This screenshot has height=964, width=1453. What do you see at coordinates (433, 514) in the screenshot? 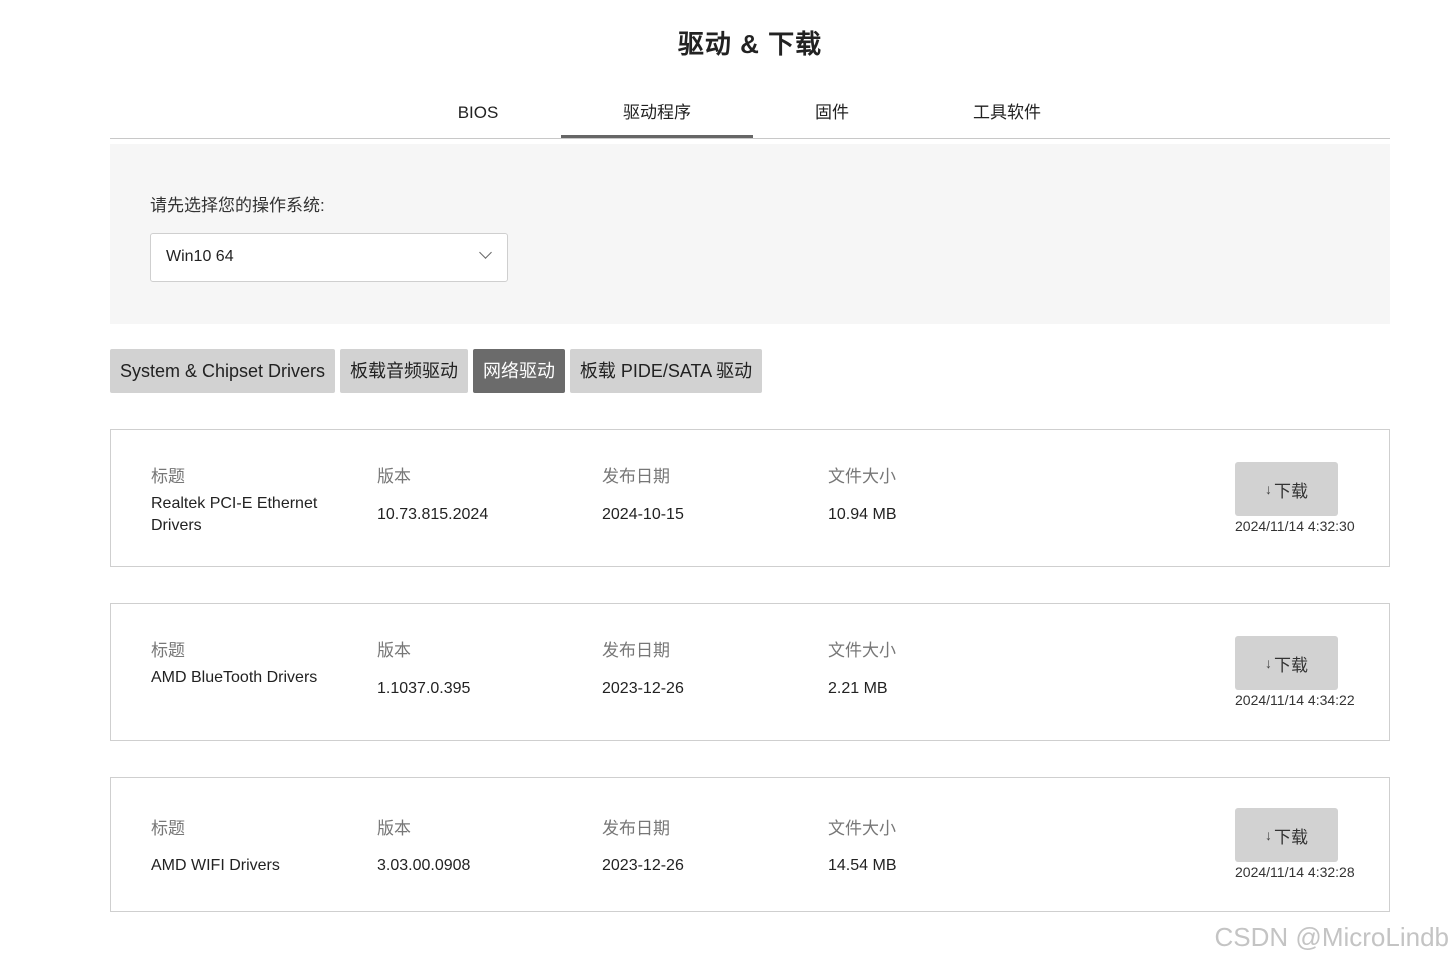
I see `driver-version: 10.73.815.2024` at bounding box center [433, 514].